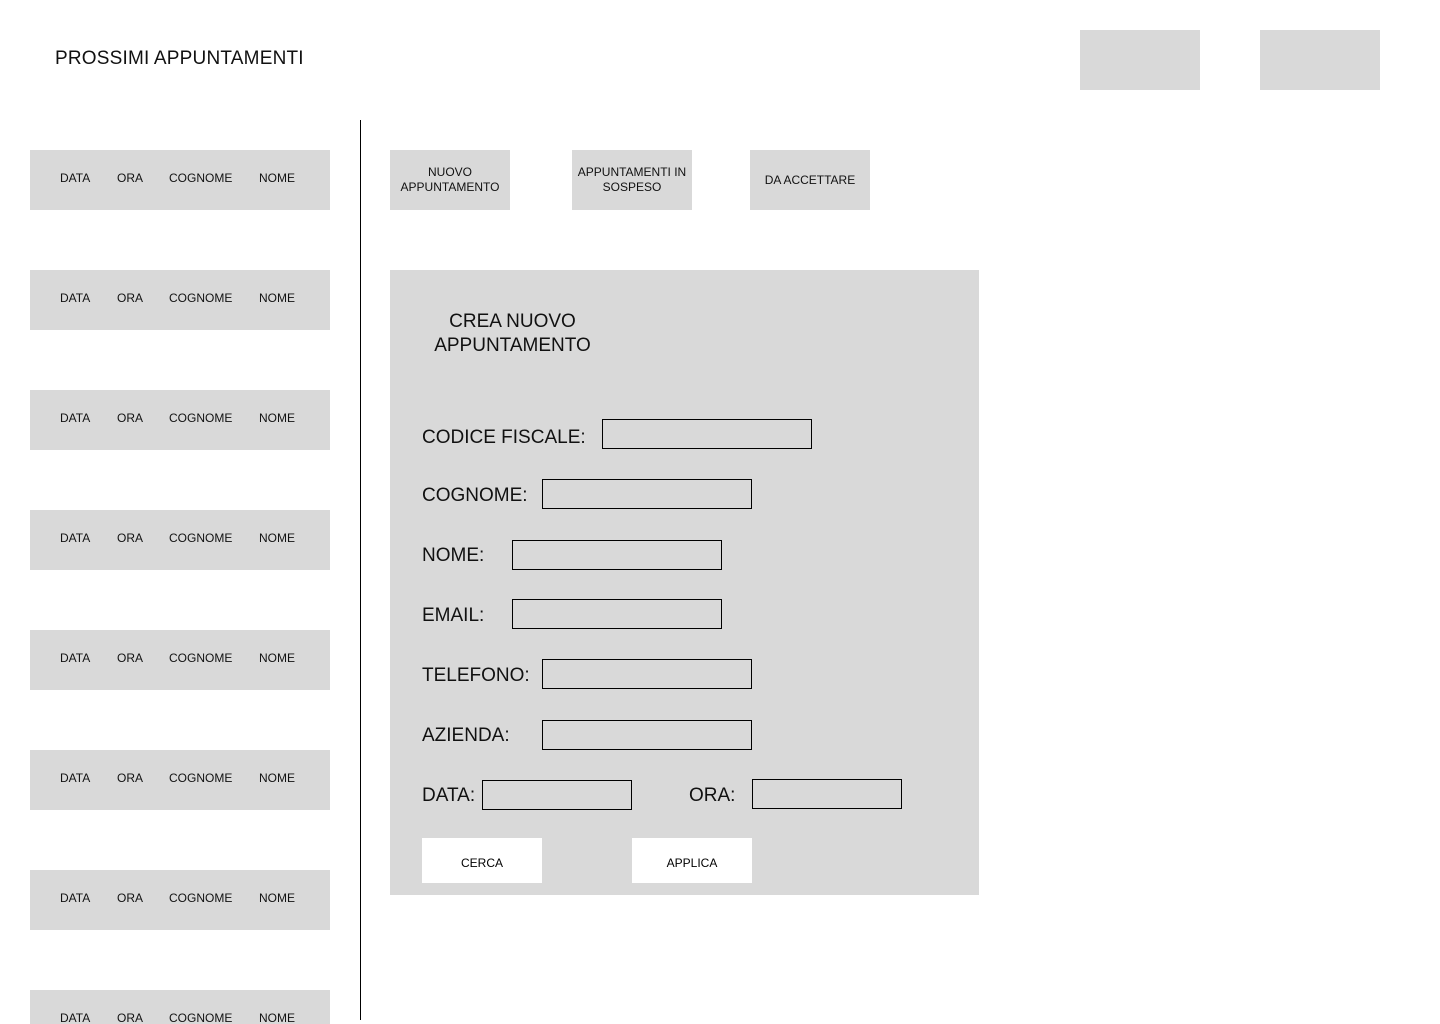  I want to click on data-input, so click(557, 795).